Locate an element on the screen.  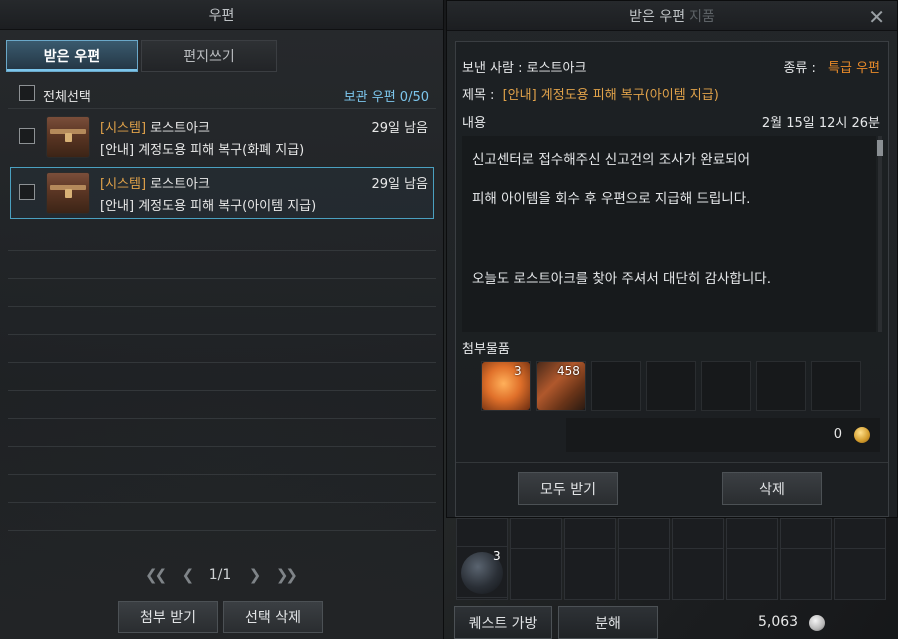
prev-page-icon: ❮ is located at coordinates (188, 575).